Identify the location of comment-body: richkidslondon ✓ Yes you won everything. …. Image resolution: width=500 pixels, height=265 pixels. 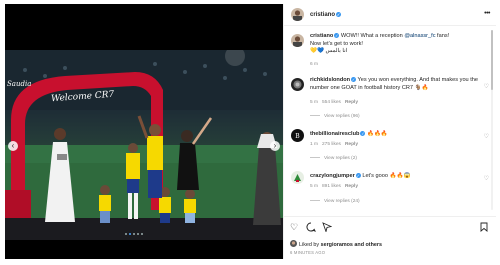
(395, 84).